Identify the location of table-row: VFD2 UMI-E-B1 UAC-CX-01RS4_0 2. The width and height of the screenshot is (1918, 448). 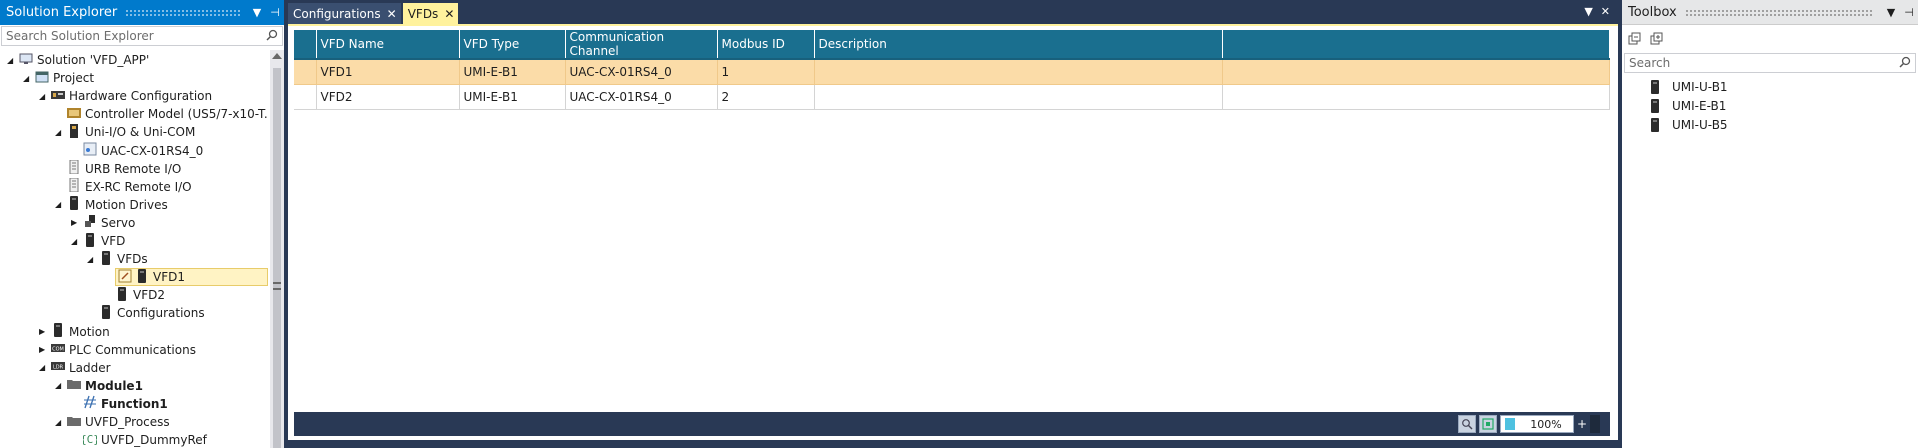
(952, 97).